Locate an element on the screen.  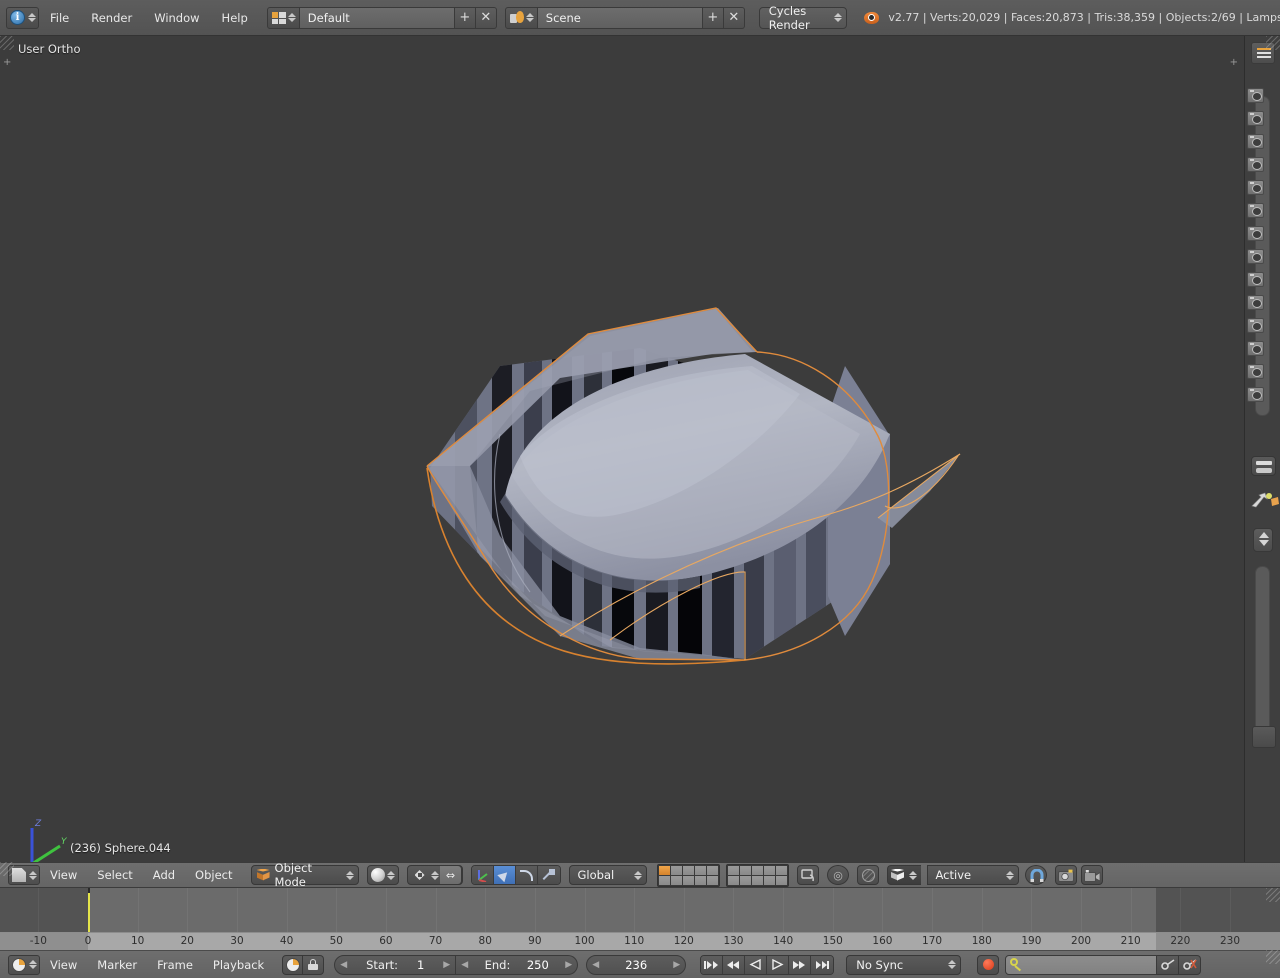
manipulator-toggle is located at coordinates (482, 875).